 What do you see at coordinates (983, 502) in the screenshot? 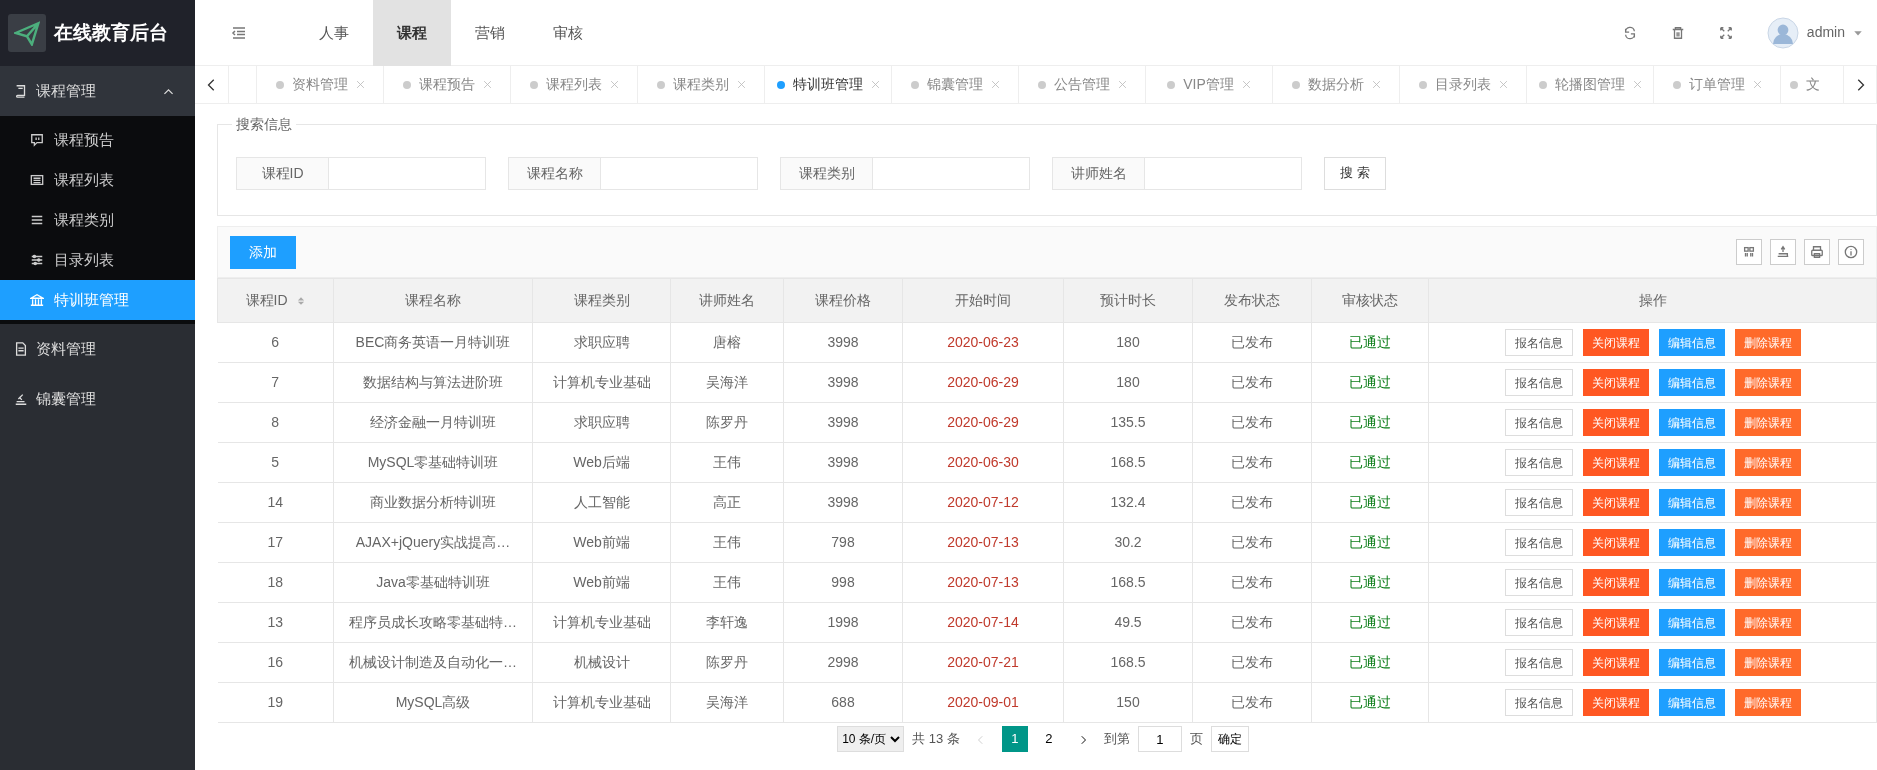
I see `table-cell: 2020-07-12` at bounding box center [983, 502].